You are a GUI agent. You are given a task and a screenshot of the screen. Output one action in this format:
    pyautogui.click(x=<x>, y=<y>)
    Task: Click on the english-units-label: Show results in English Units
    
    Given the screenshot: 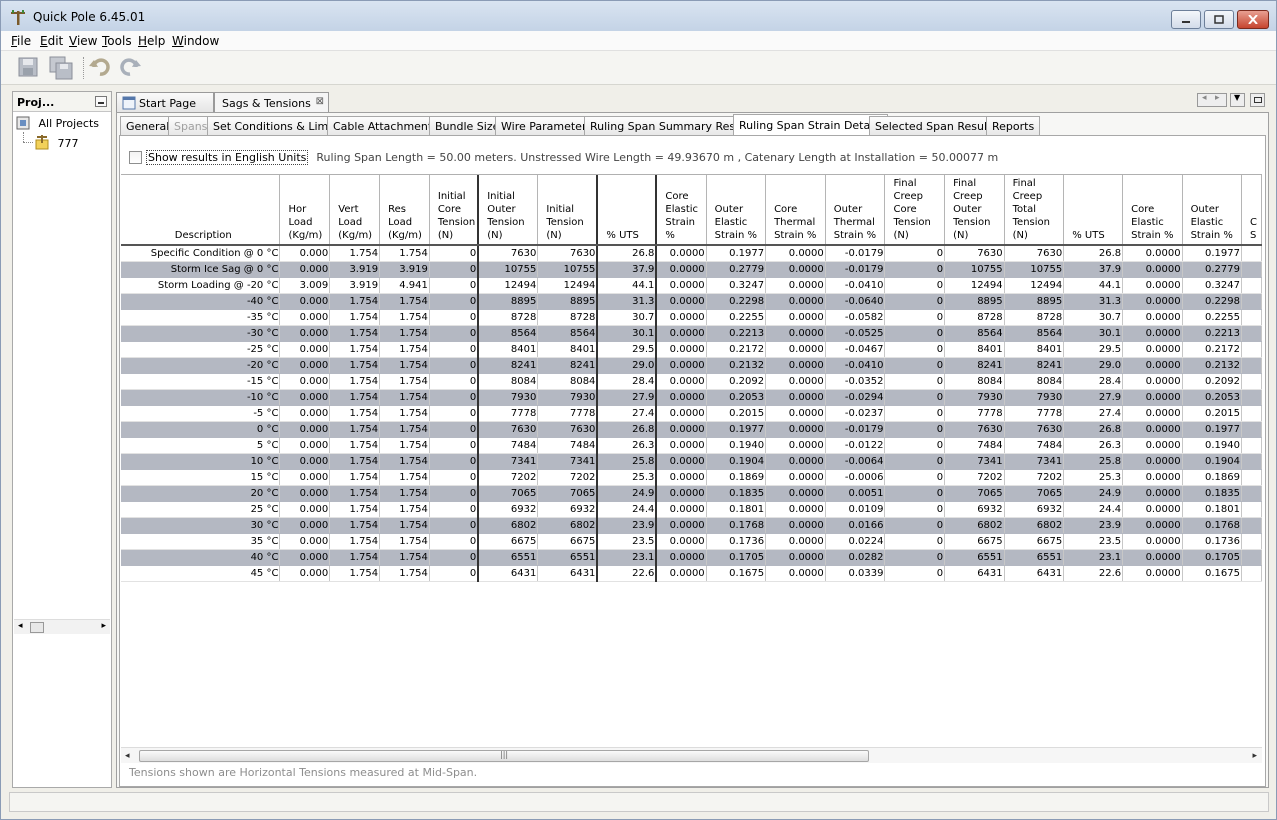 What is the action you would take?
    pyautogui.click(x=227, y=157)
    